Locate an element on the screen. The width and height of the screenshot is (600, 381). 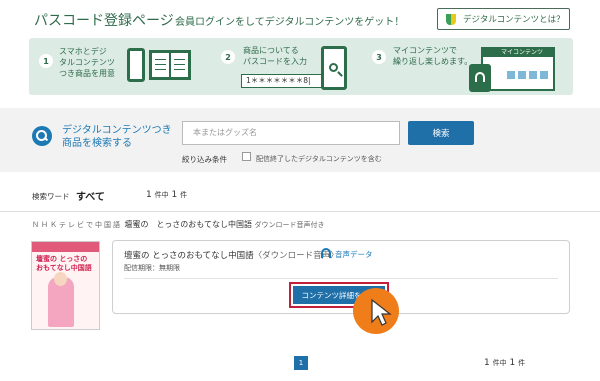
cover-title: 壇蜜の とっさの おもてなし中国語 is located at coordinates (64, 263).